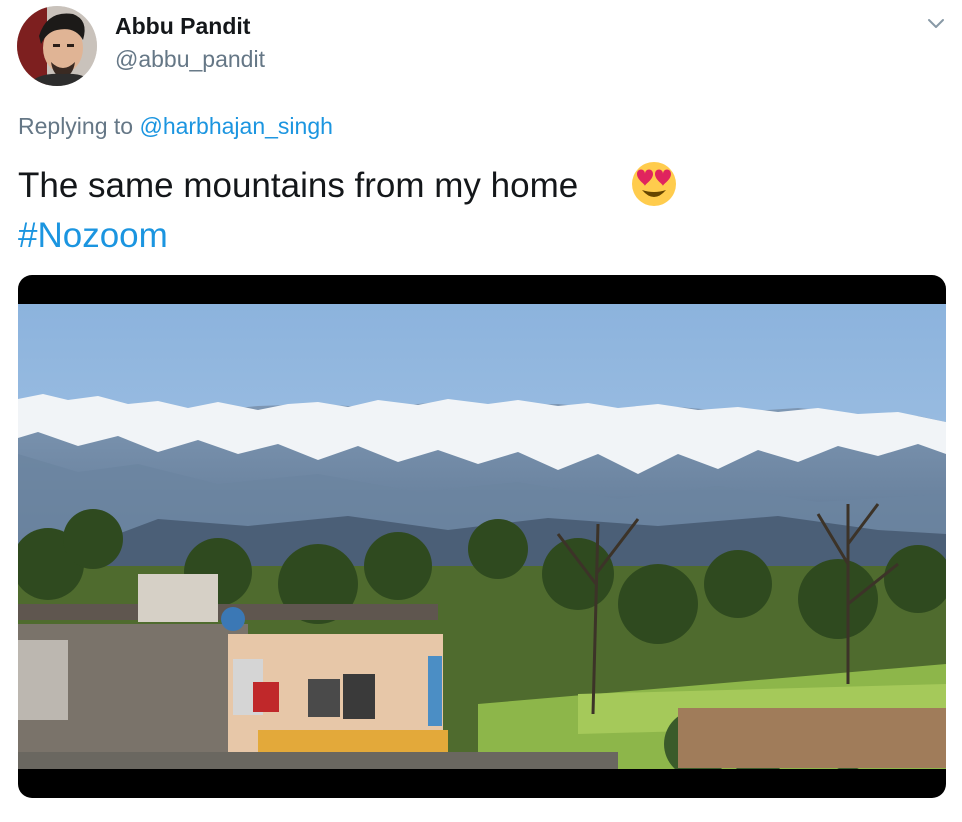  What do you see at coordinates (182, 26) in the screenshot?
I see `display-name: Abbu Pandit` at bounding box center [182, 26].